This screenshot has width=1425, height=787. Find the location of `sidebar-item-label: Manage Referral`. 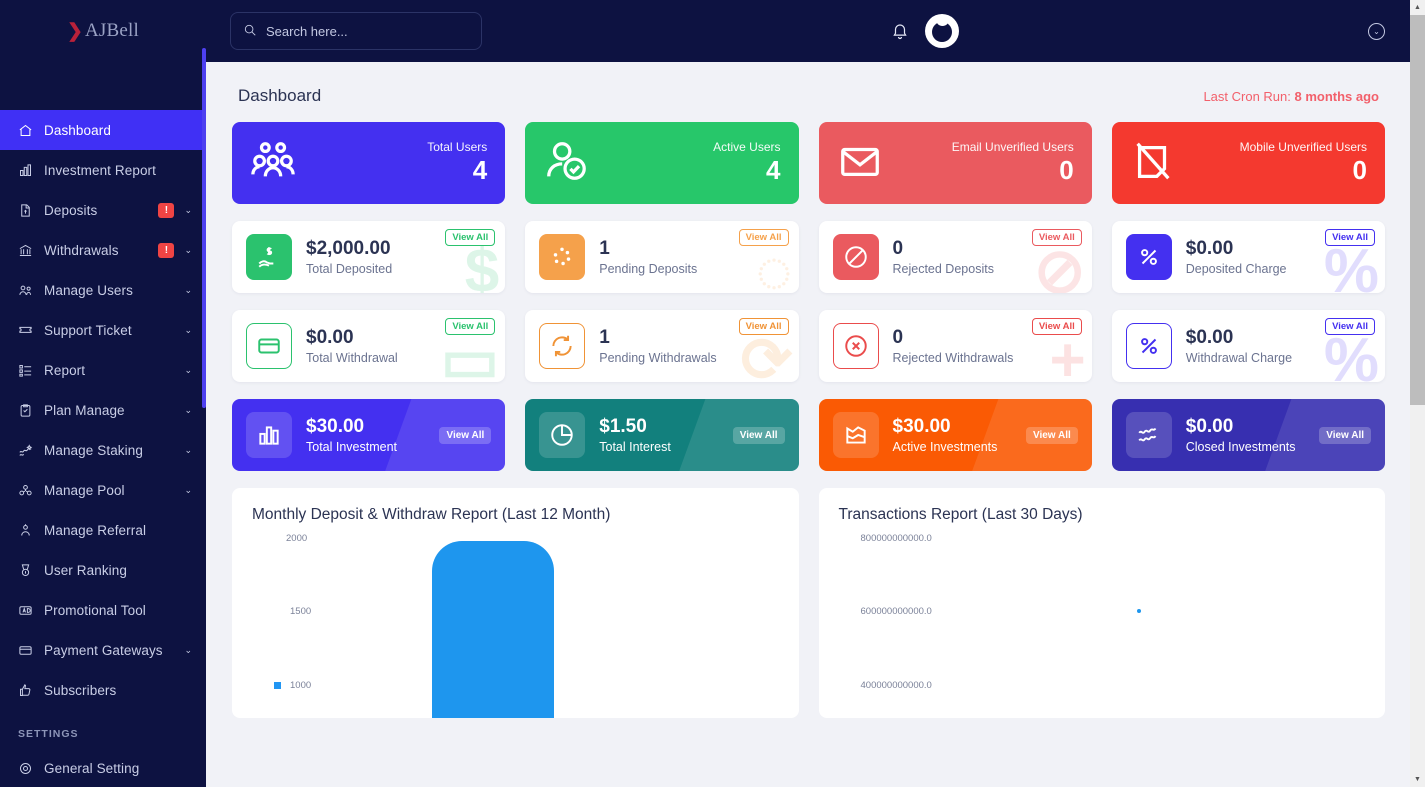

sidebar-item-label: Manage Referral is located at coordinates (95, 530).